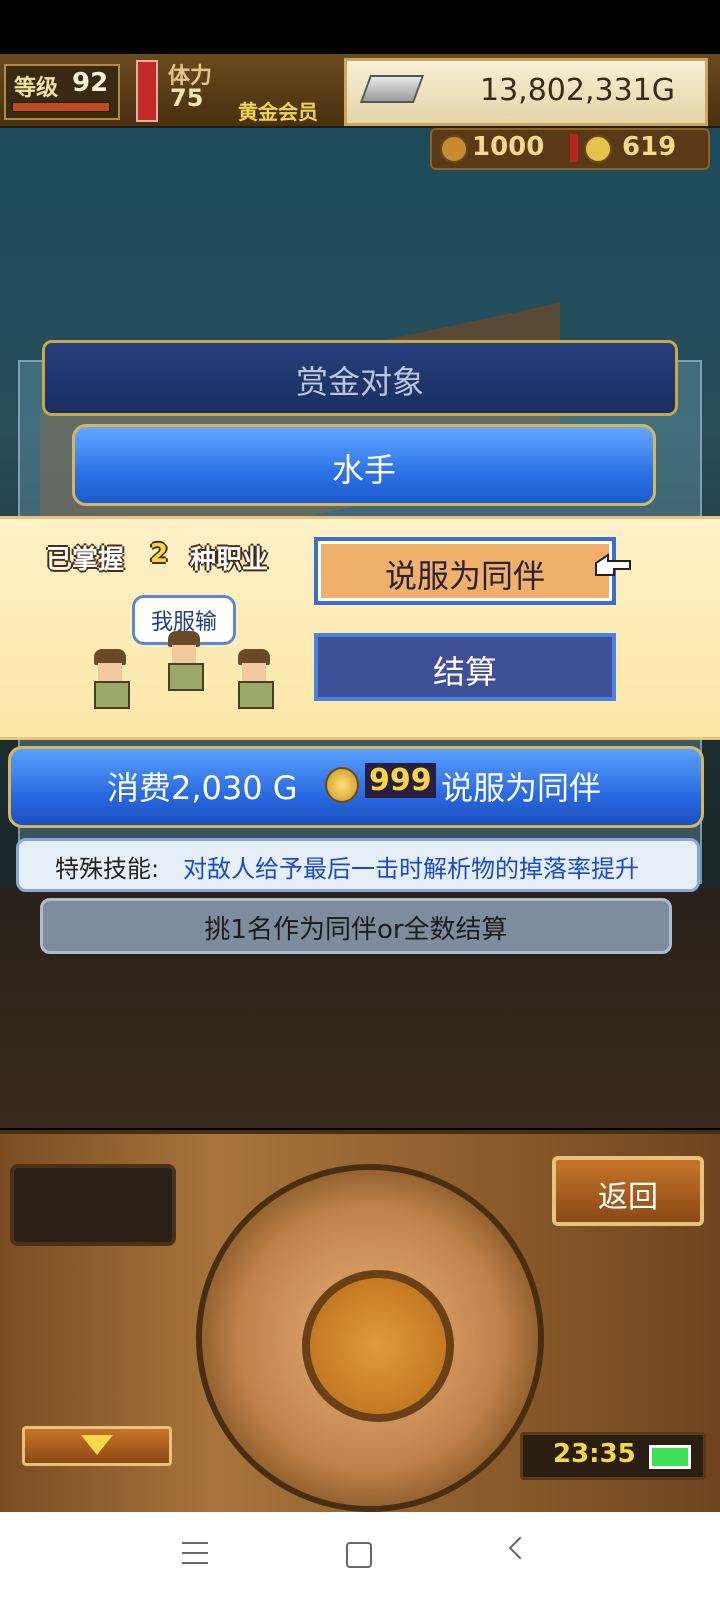 Image resolution: width=720 pixels, height=1600 pixels. I want to click on status-bar, so click(360, 27).